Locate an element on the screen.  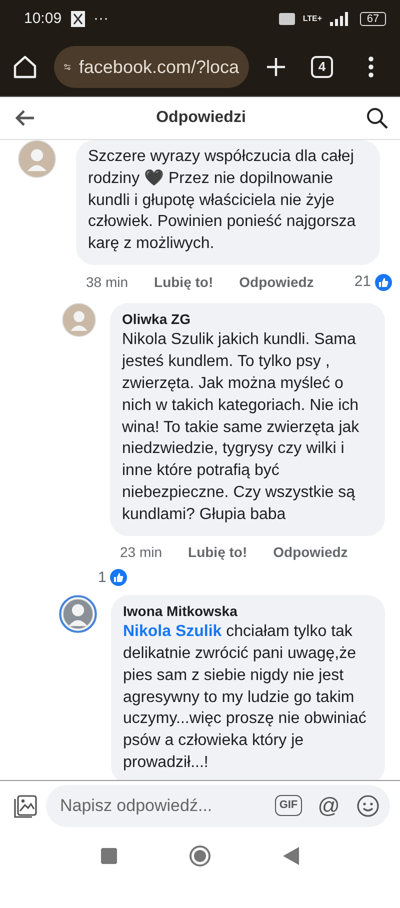
gif-button: GIF is located at coordinates (288, 805).